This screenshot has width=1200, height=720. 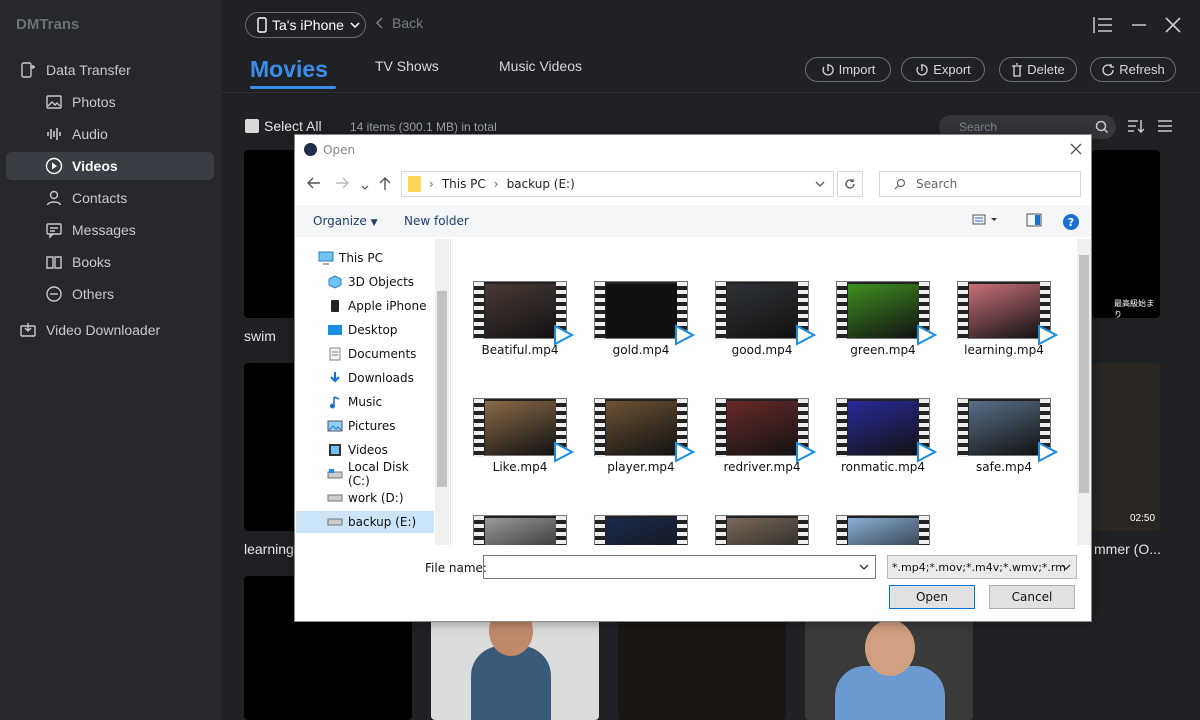 I want to click on file-tile: Beatiful.mp4, so click(x=515, y=321).